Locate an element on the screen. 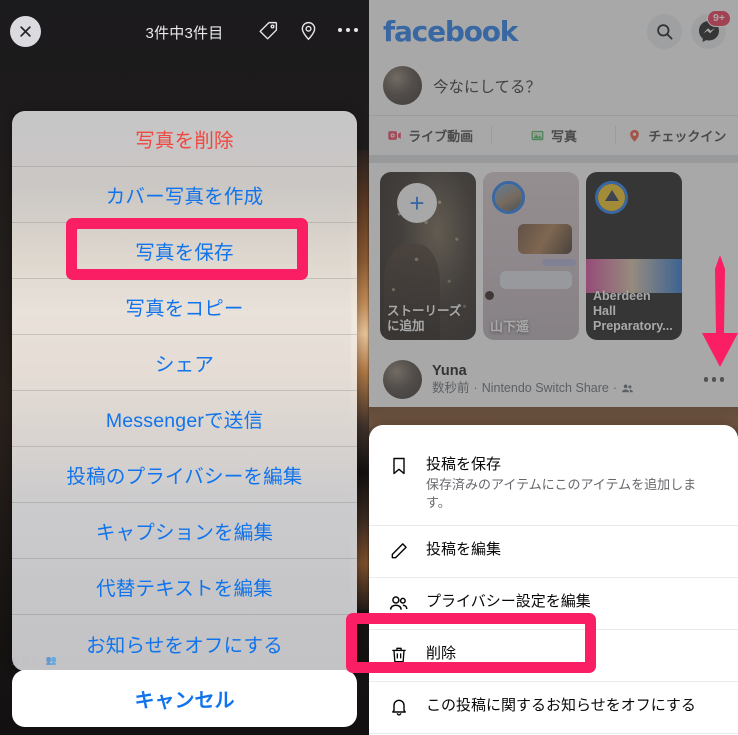 This screenshot has height=735, width=738. sheet-item-edit-post: 投稿を編集 is located at coordinates (553, 552).